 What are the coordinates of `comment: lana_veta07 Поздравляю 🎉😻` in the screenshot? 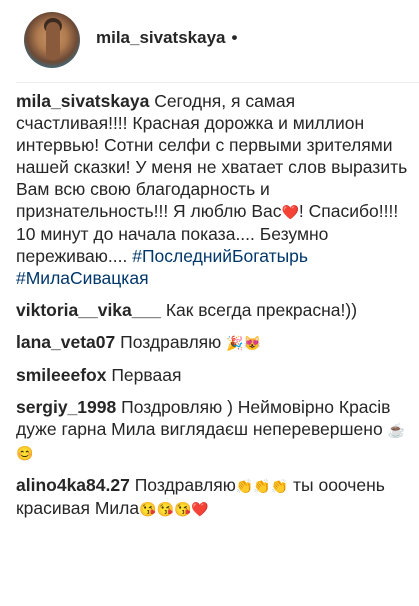 It's located at (213, 342).